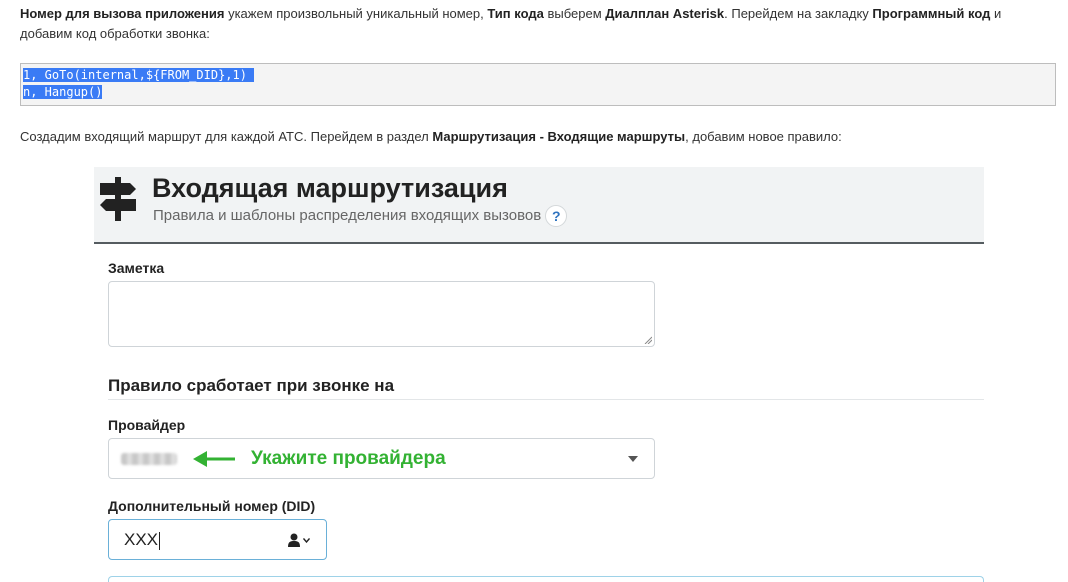 This screenshot has width=1068, height=582. Describe the element at coordinates (556, 216) in the screenshot. I see `question-icon: ?` at that location.